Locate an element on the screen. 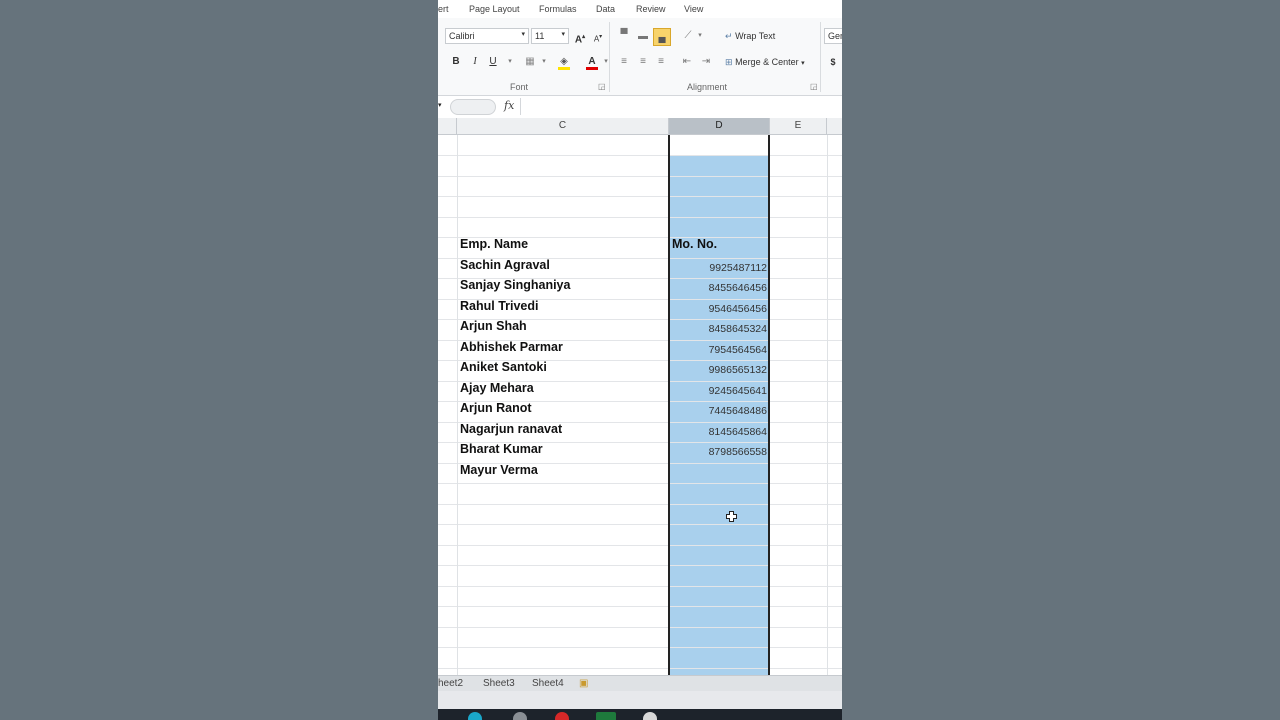  number-format-dropdown: Gen is located at coordinates (833, 36).